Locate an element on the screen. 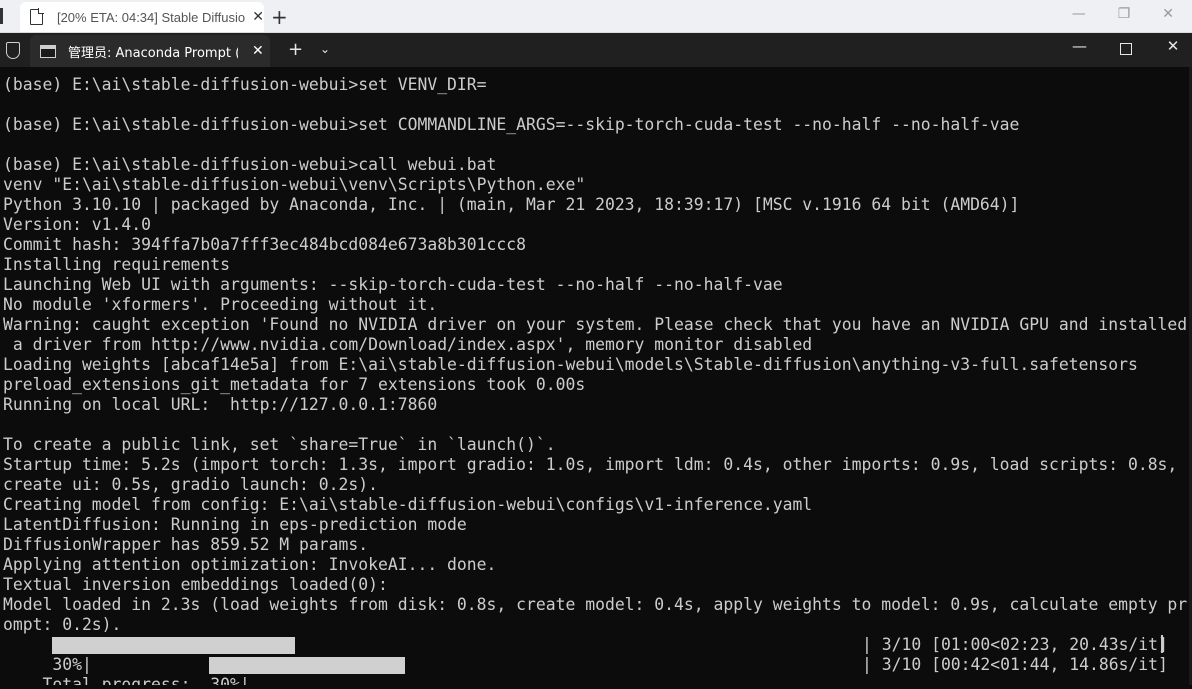  step-progress-bar: 30%| | 3/10 [01:00<02:23, 20.43s/it] is located at coordinates (593, 654).